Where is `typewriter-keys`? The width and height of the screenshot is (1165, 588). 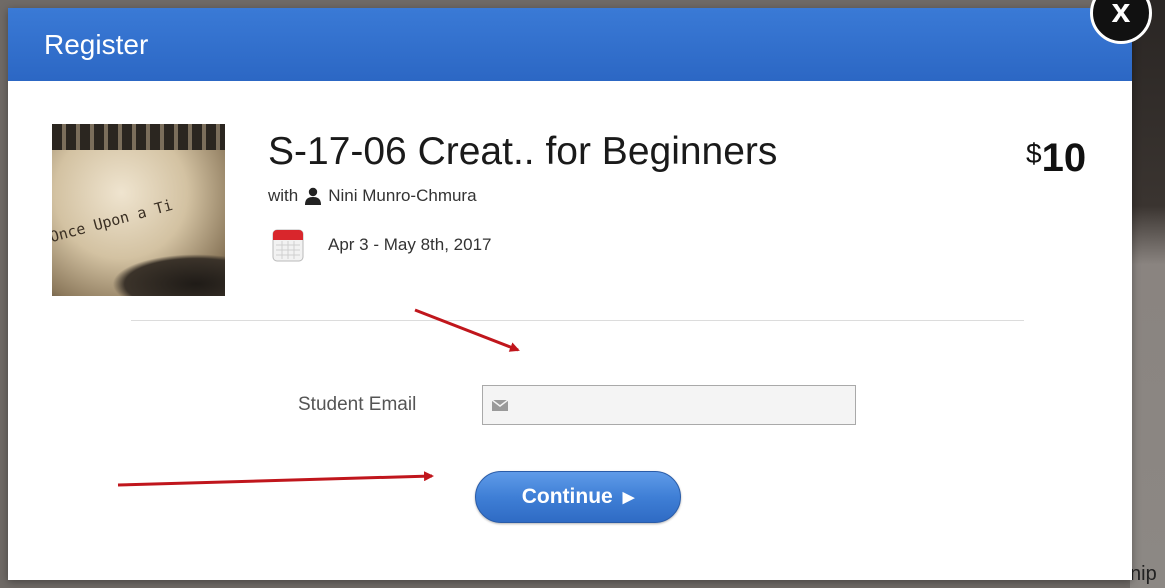 typewriter-keys is located at coordinates (138, 137).